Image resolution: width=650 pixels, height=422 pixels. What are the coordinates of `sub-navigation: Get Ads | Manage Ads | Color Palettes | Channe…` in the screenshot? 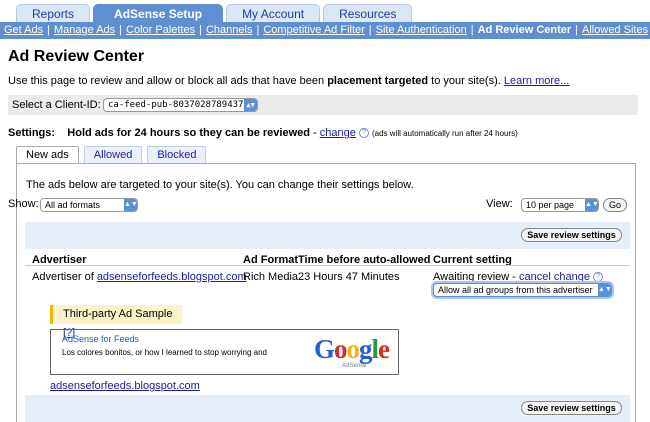 It's located at (325, 30).